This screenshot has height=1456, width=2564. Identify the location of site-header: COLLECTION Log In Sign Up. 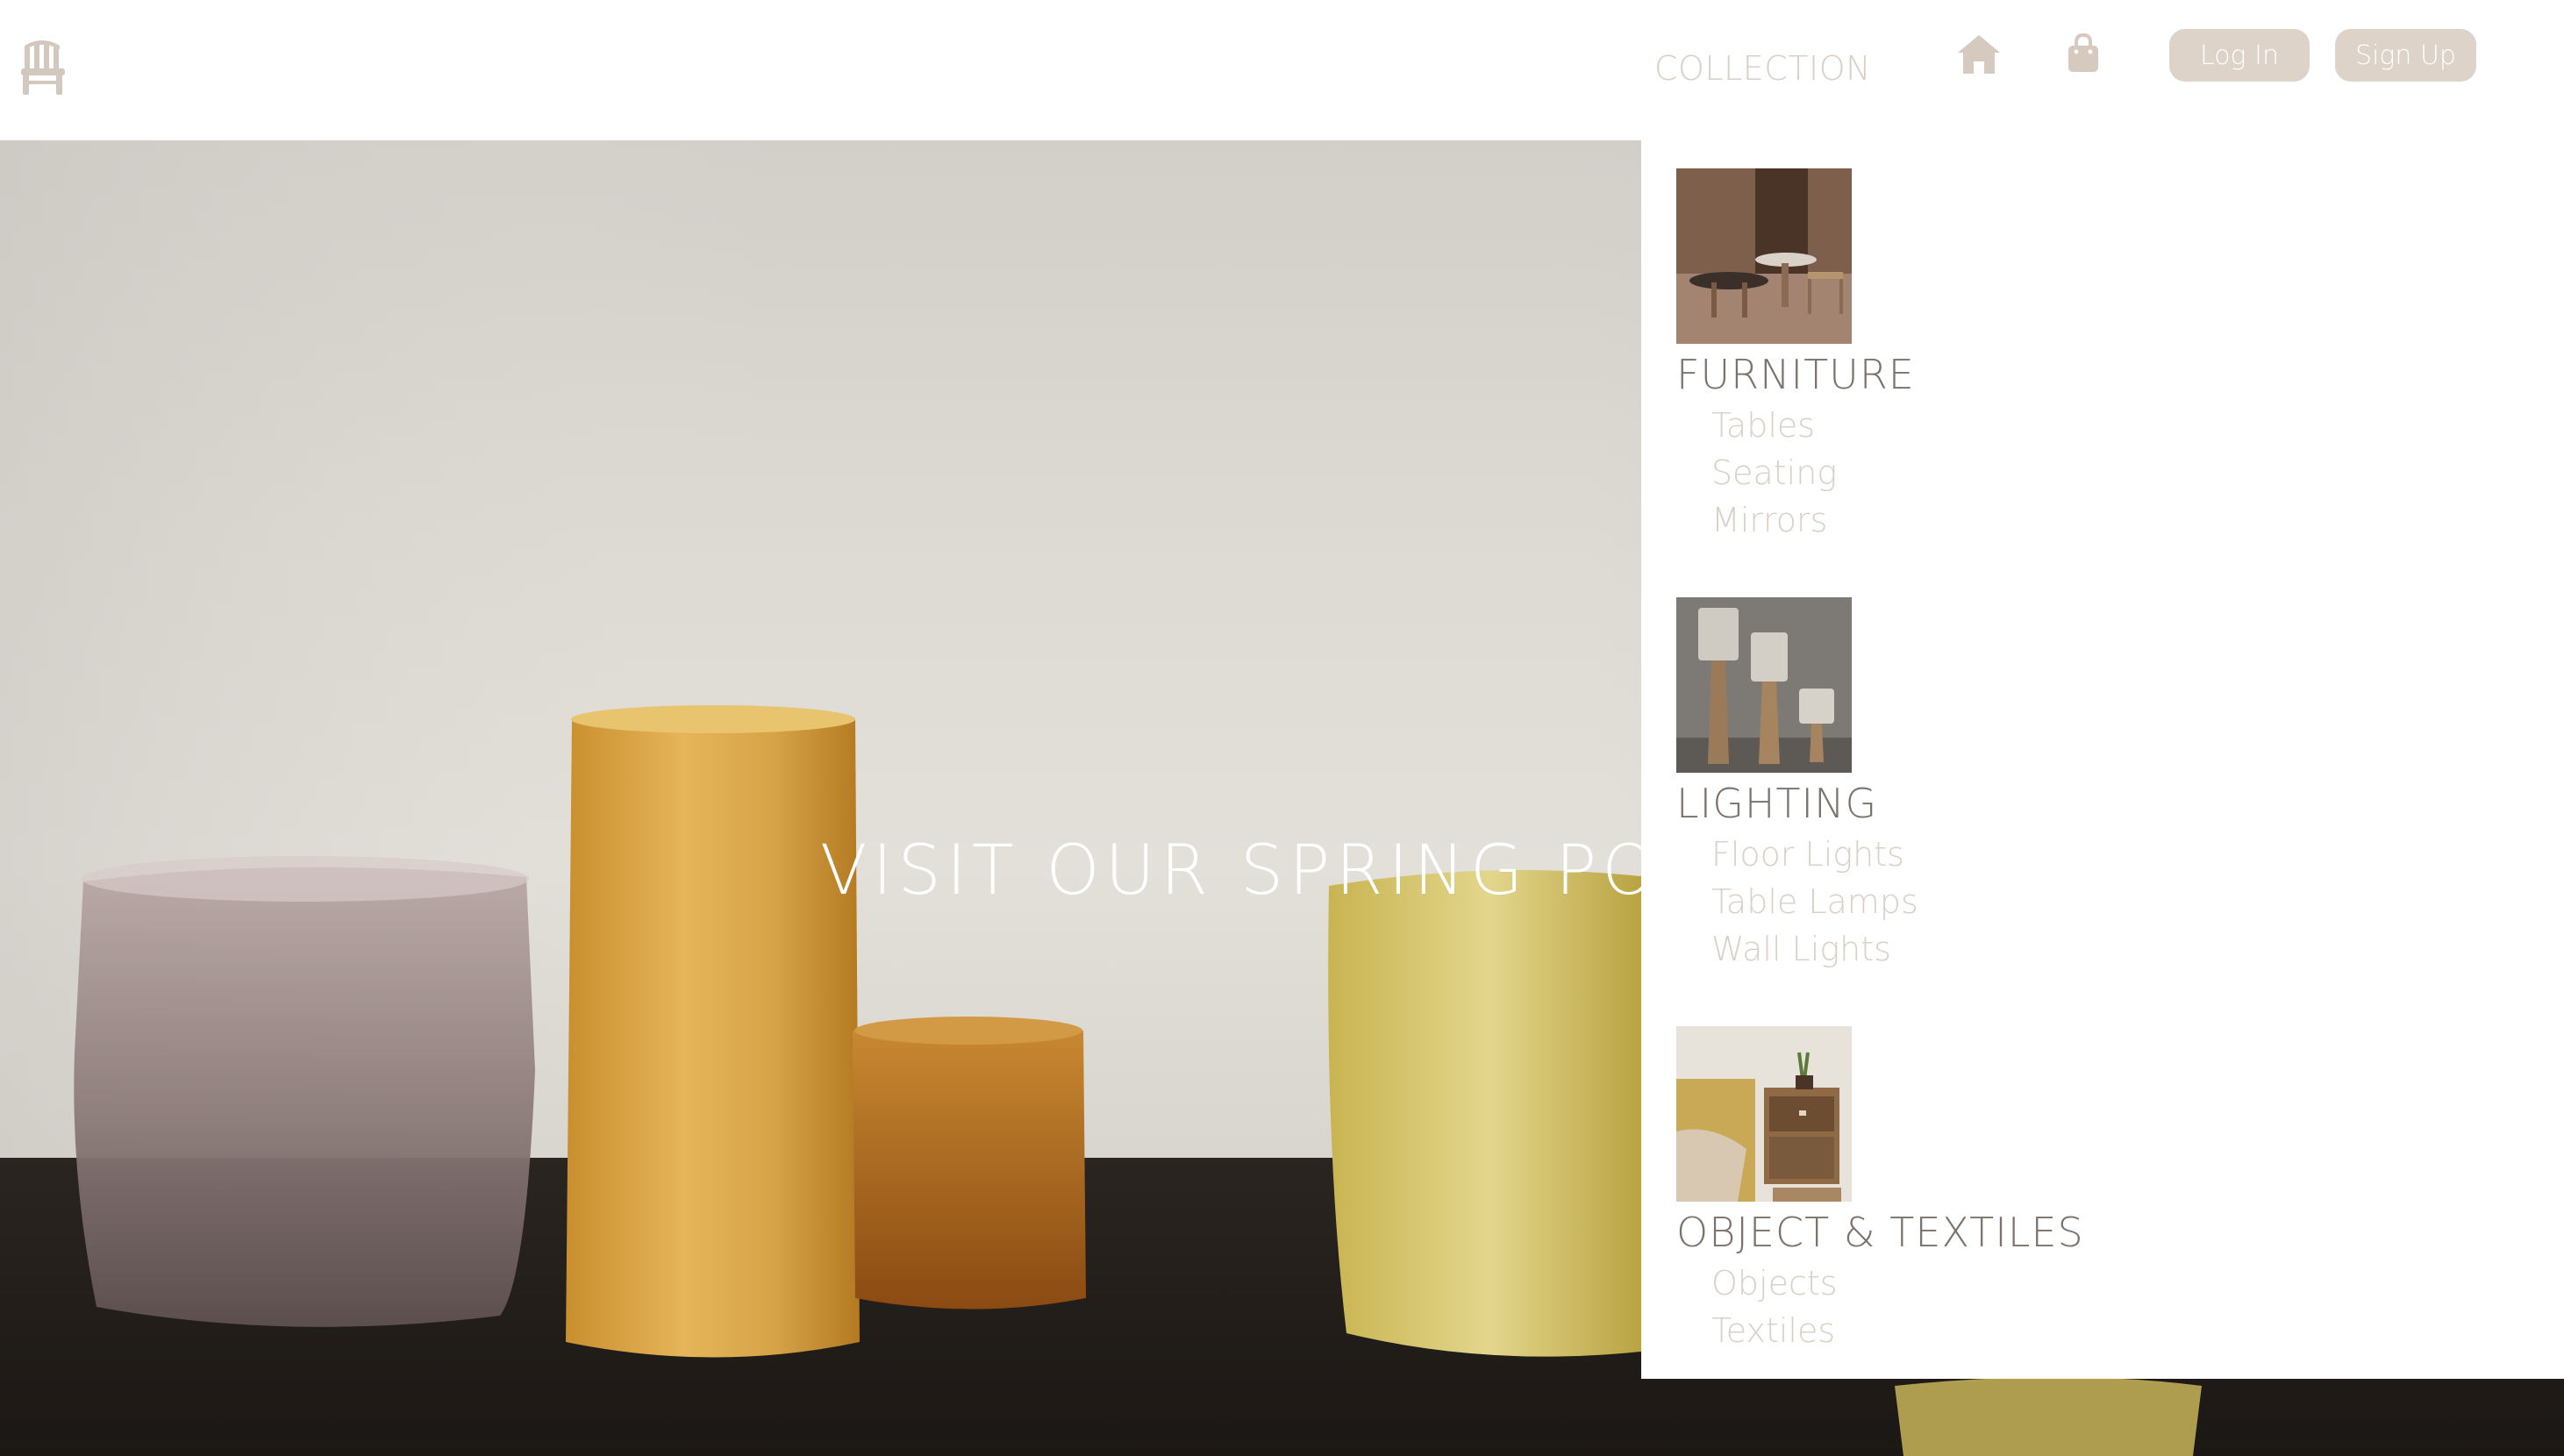
(1282, 70).